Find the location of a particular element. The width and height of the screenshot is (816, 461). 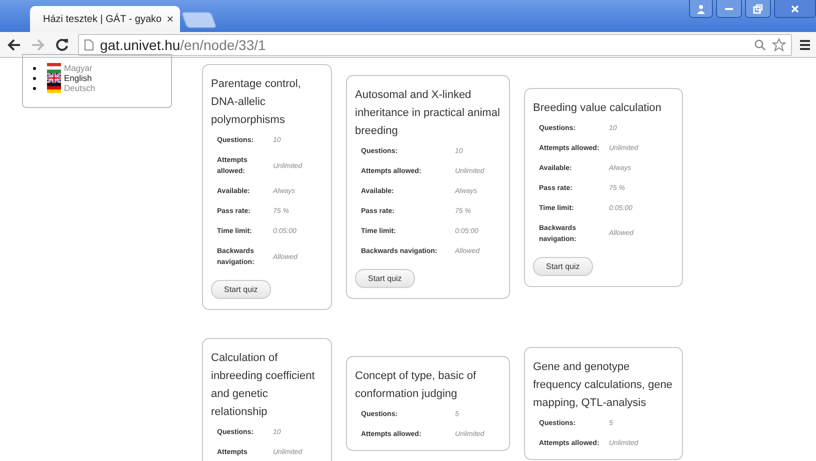

quiz-title: Gene and genotype frequency calculations, gene mapping, QTL-analysis is located at coordinates (603, 385).